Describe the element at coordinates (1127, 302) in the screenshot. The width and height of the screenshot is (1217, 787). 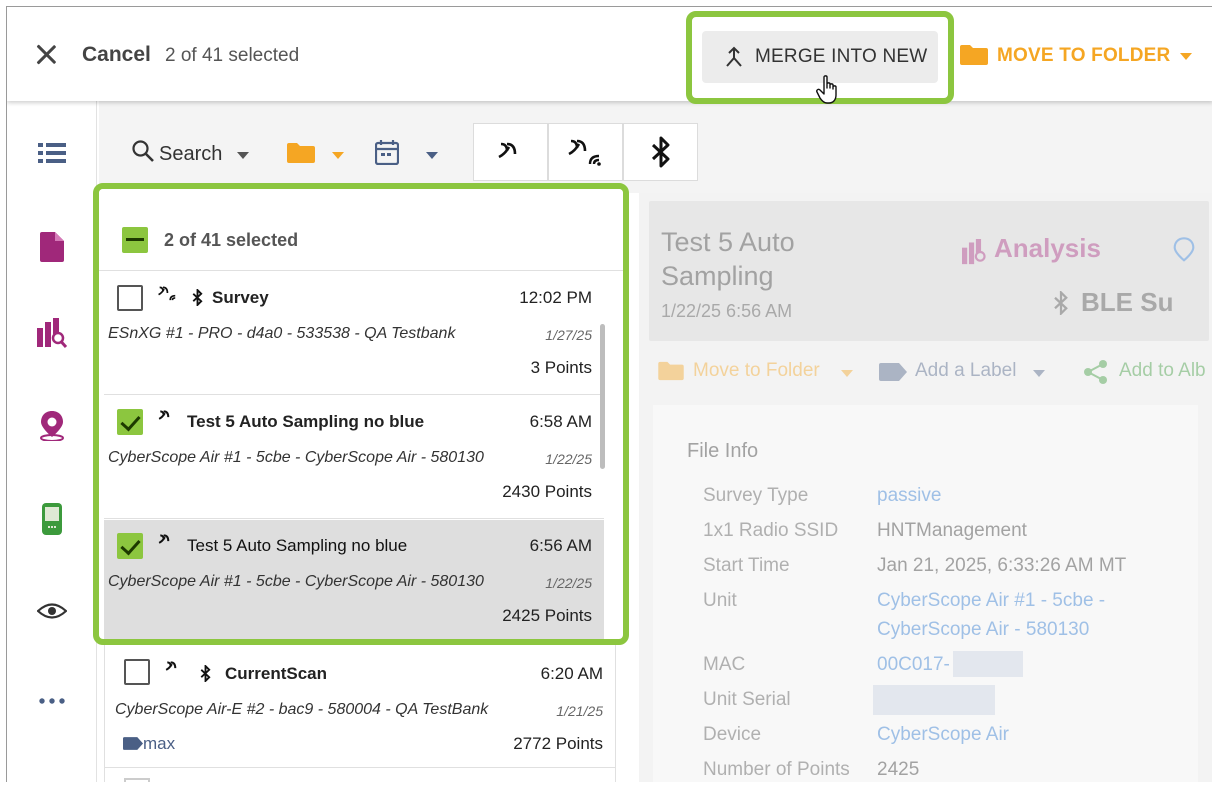
I see `tab-ble-survey: BLE Su` at that location.